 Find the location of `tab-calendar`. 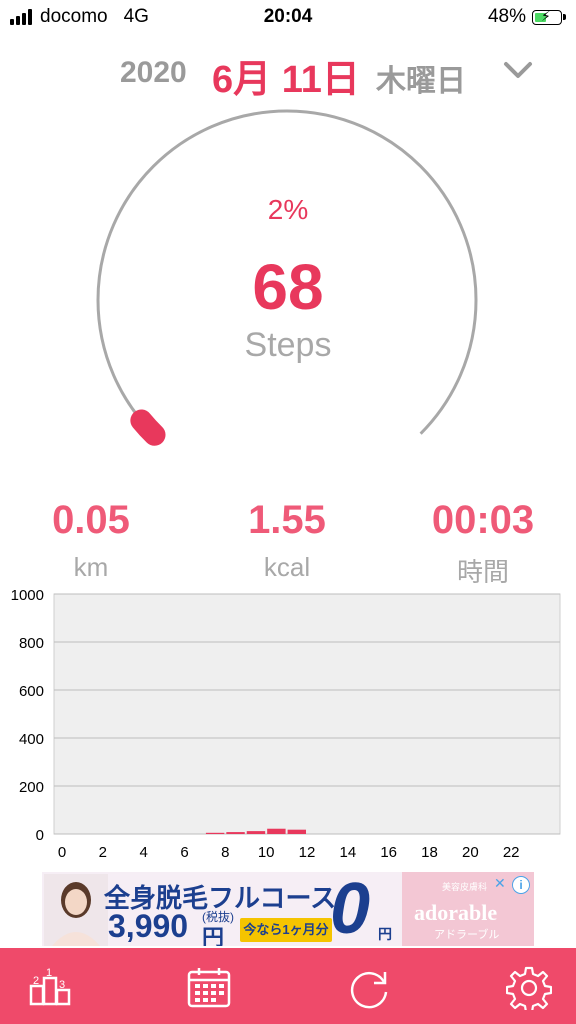

tab-calendar is located at coordinates (208, 986).